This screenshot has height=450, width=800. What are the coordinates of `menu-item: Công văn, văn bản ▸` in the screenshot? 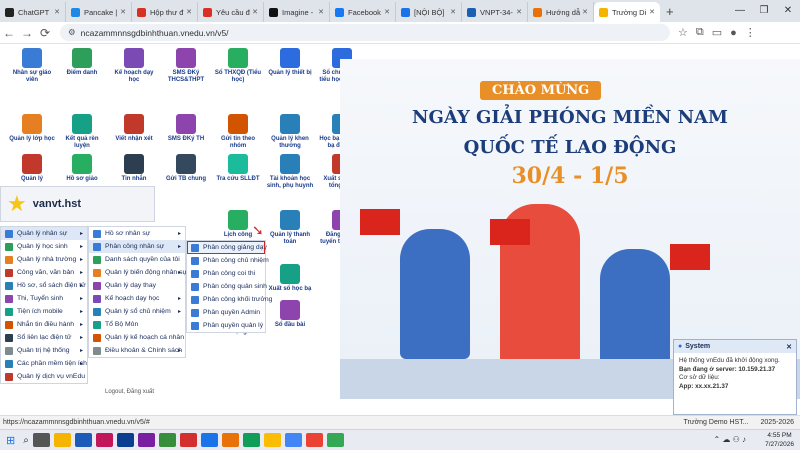 It's located at (44, 272).